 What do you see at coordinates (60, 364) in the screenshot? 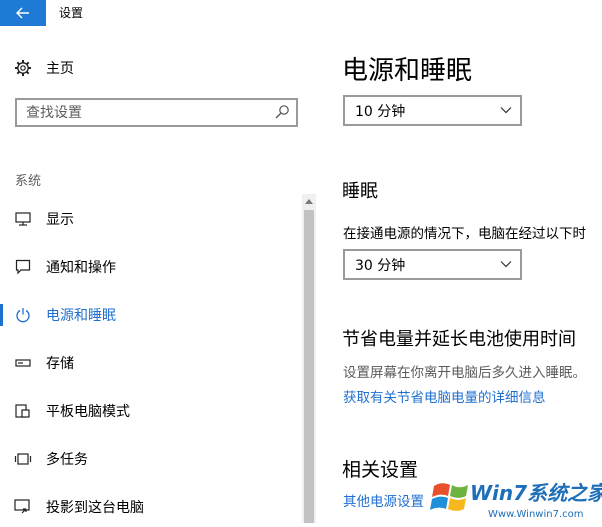
I see `sidebar-item-label: 存储` at bounding box center [60, 364].